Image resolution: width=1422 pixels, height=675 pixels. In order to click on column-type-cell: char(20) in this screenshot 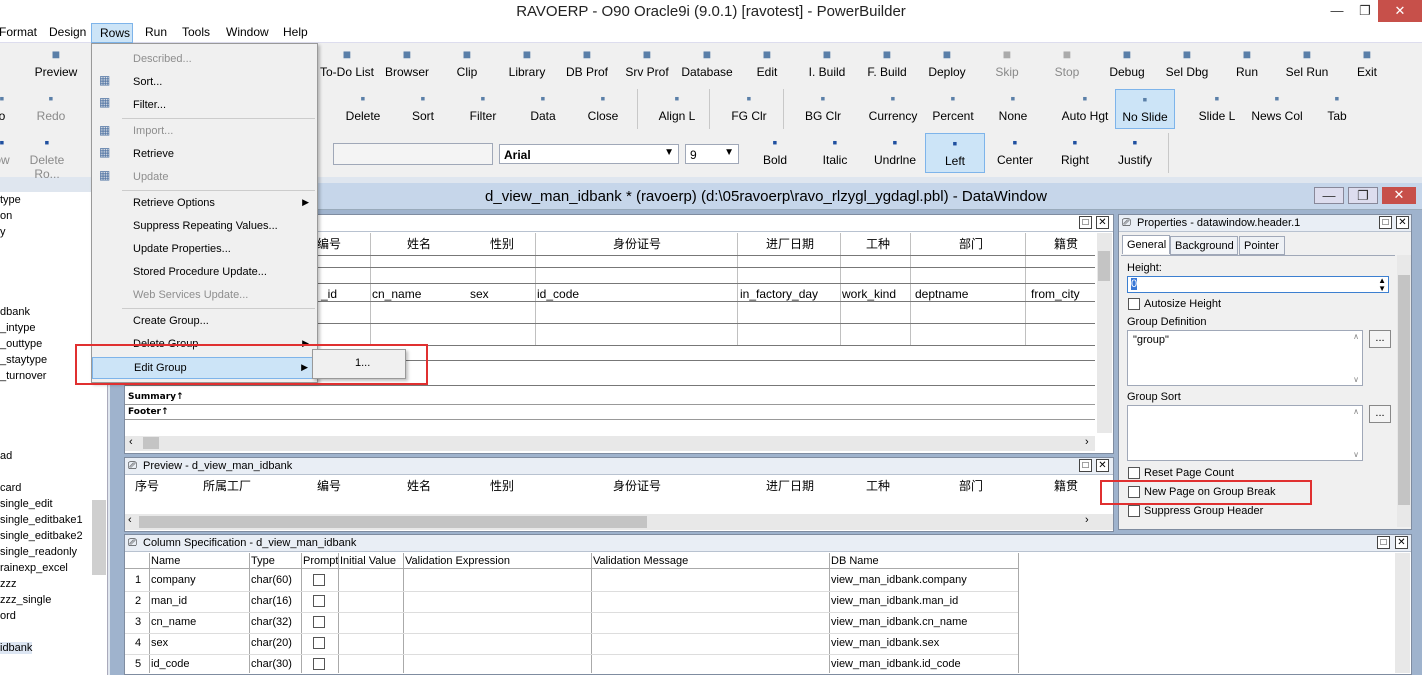, I will do `click(271, 643)`.